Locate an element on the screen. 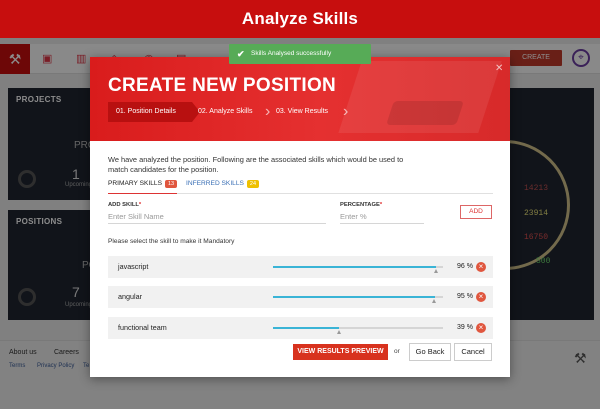 This screenshot has width=600, height=409. skills-tabs: PRIMARY SKILLS 13 INFERRED SKILLS 24 is located at coordinates (300, 187).